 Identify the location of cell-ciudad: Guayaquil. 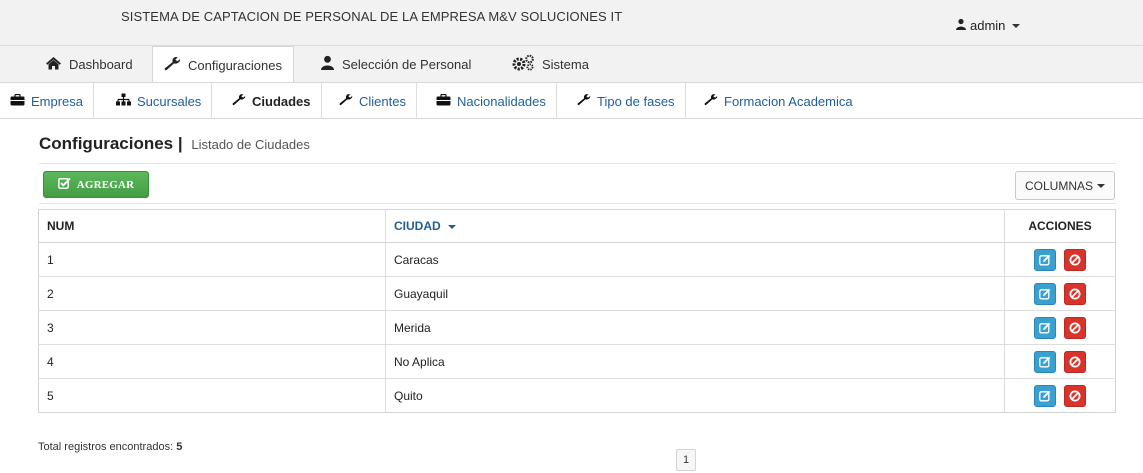
(695, 293).